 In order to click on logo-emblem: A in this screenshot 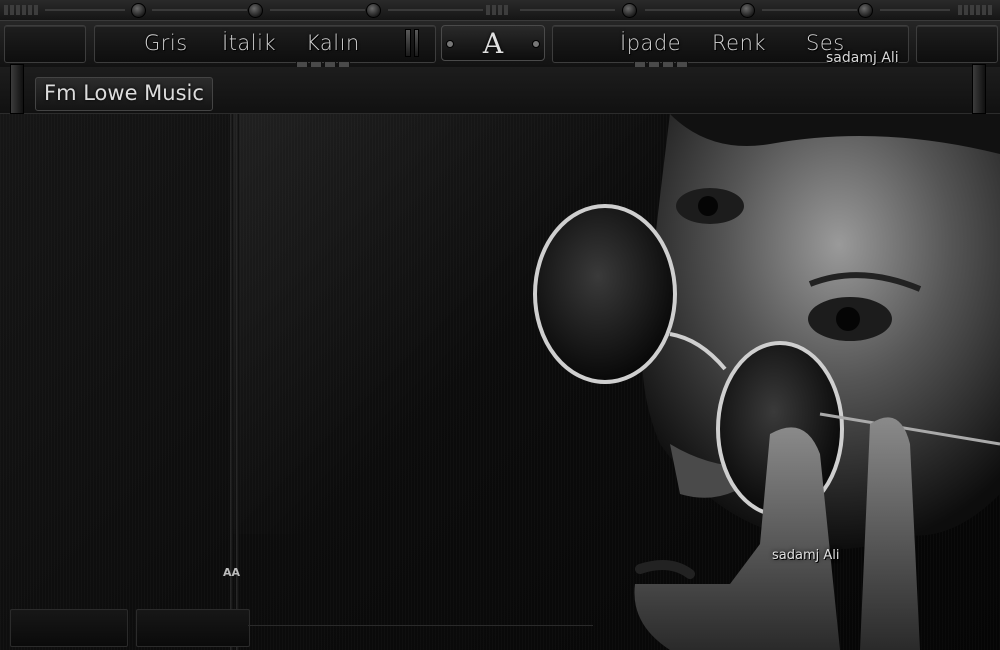, I will do `click(493, 43)`.